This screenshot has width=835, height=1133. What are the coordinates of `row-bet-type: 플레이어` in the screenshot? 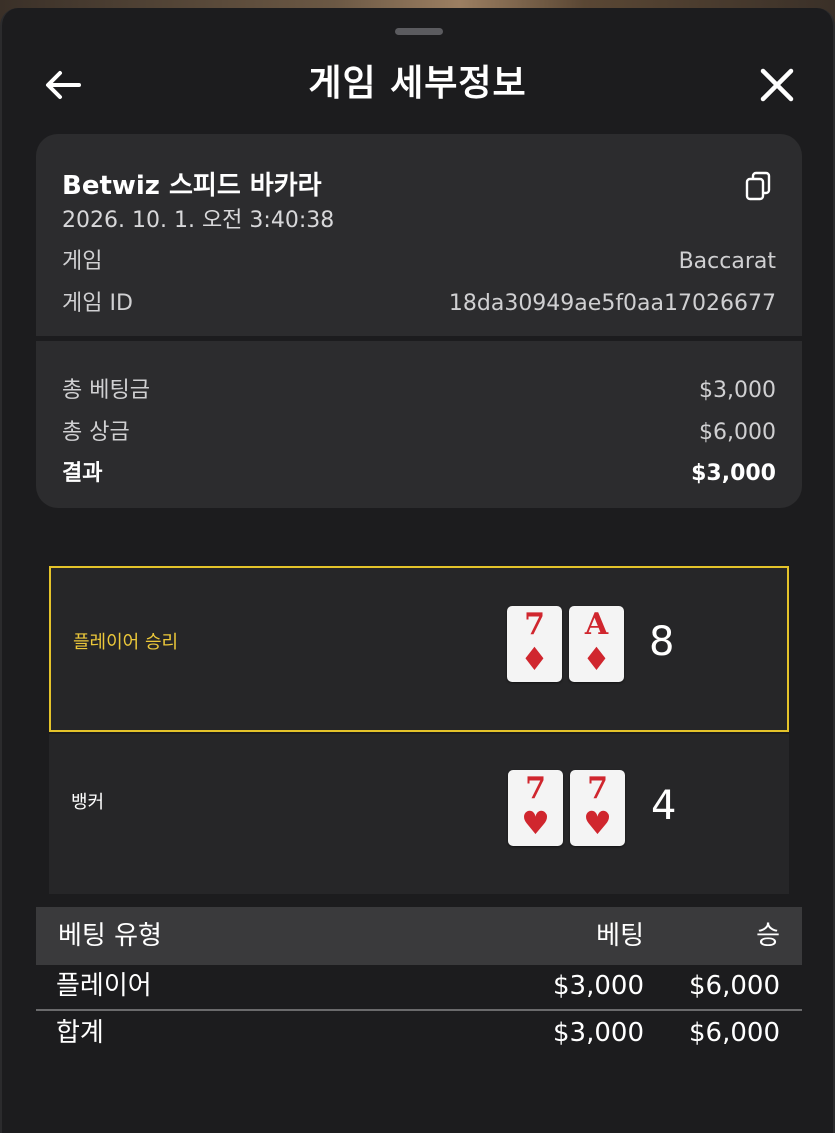 It's located at (104, 986).